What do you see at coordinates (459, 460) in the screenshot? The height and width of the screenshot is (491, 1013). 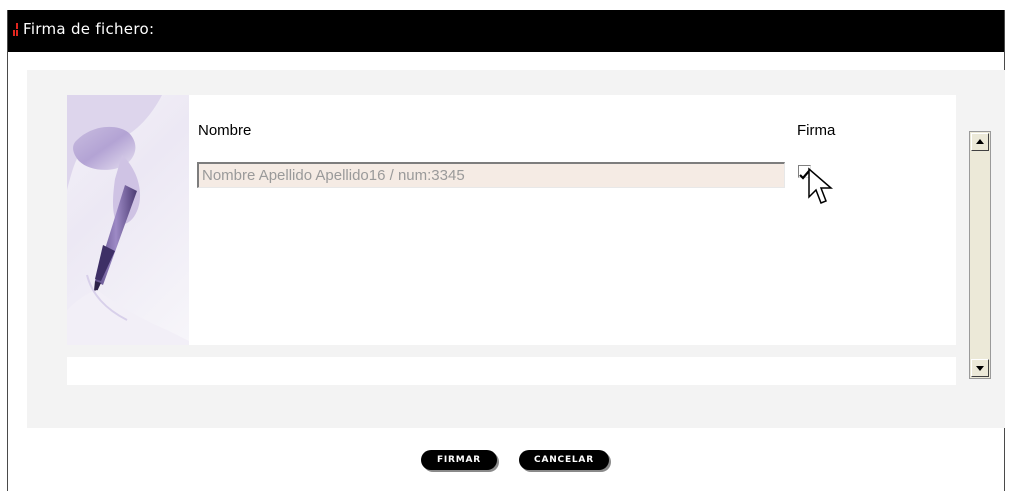 I see `sign-button: FIRMAR` at bounding box center [459, 460].